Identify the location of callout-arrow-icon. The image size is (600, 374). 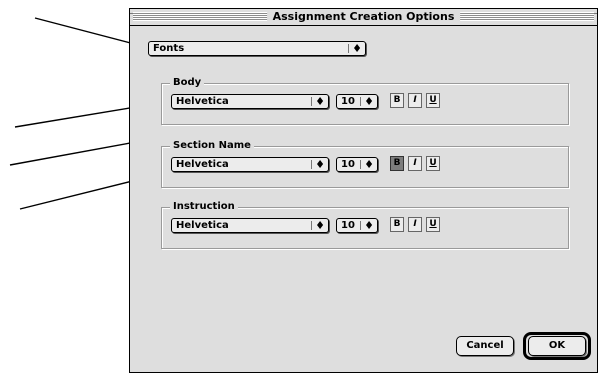
(88, 33).